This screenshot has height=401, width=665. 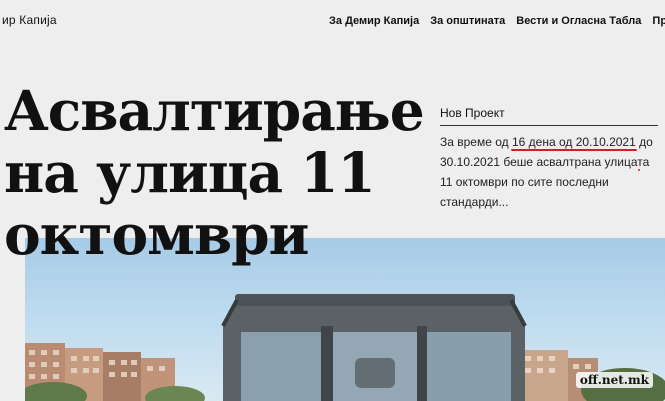 What do you see at coordinates (549, 125) in the screenshot?
I see `divider` at bounding box center [549, 125].